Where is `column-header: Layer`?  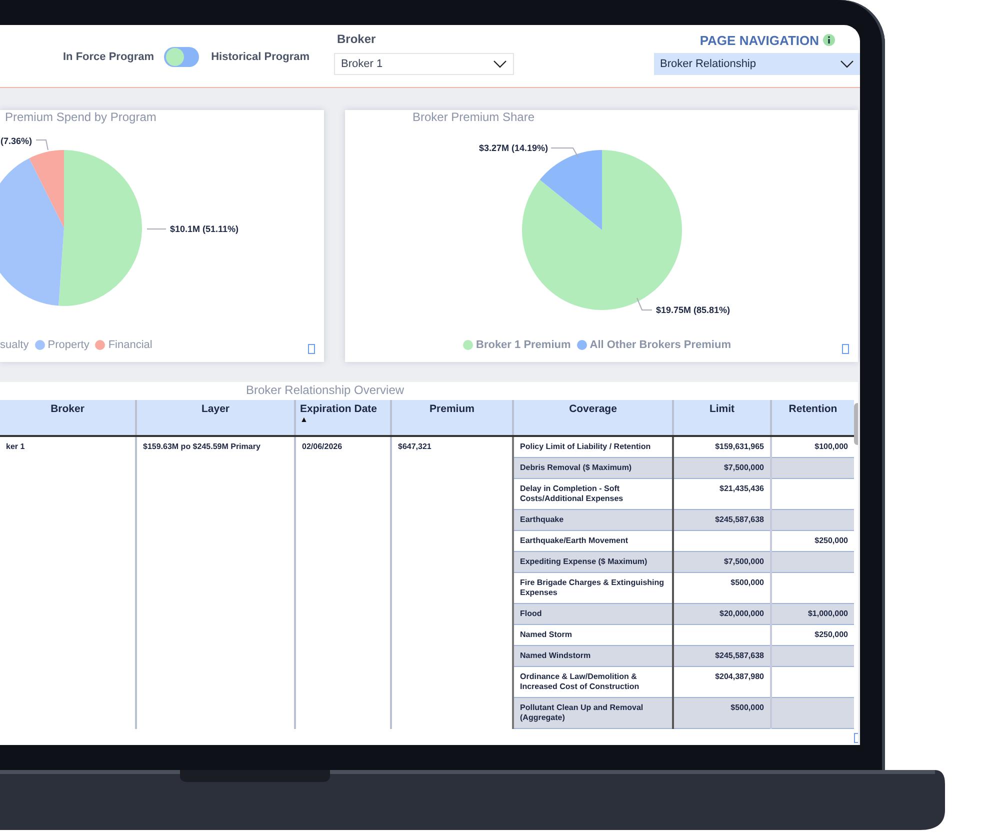
column-header: Layer is located at coordinates (215, 409).